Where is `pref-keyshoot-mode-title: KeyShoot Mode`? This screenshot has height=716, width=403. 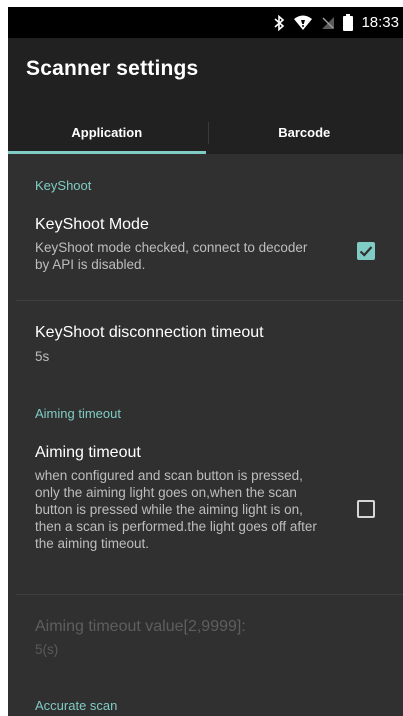 pref-keyshoot-mode-title: KeyShoot Mode is located at coordinates (92, 224).